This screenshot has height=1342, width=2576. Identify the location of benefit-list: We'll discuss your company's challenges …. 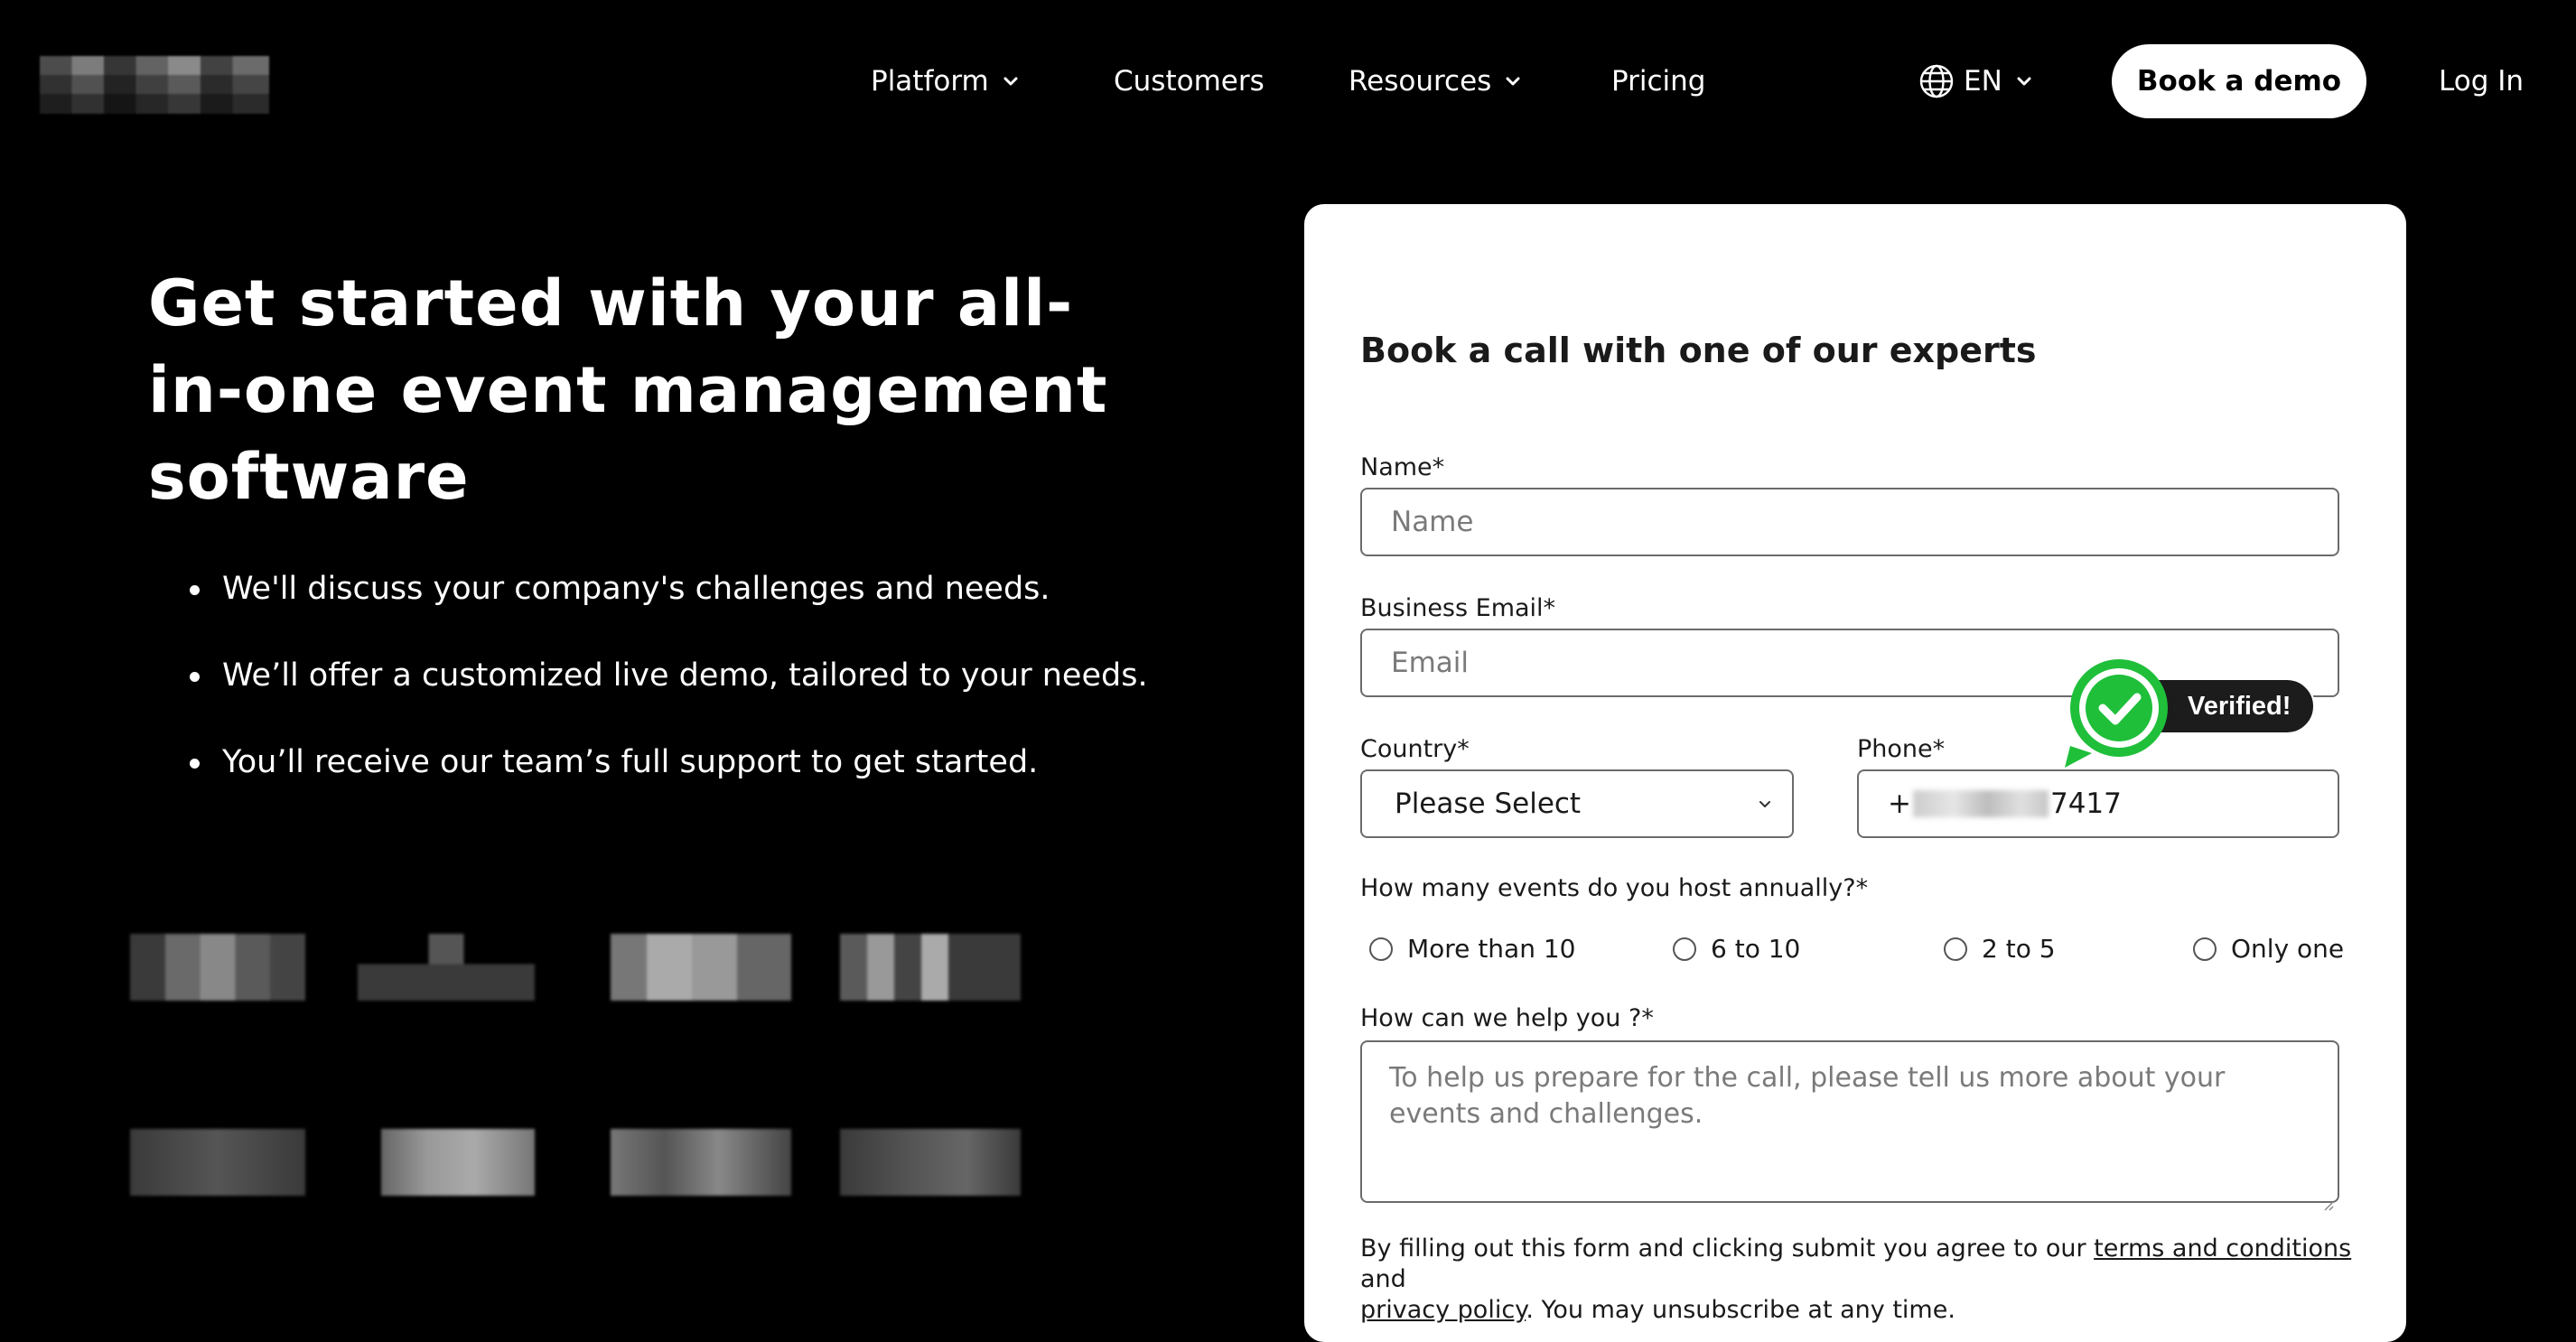
(686, 699).